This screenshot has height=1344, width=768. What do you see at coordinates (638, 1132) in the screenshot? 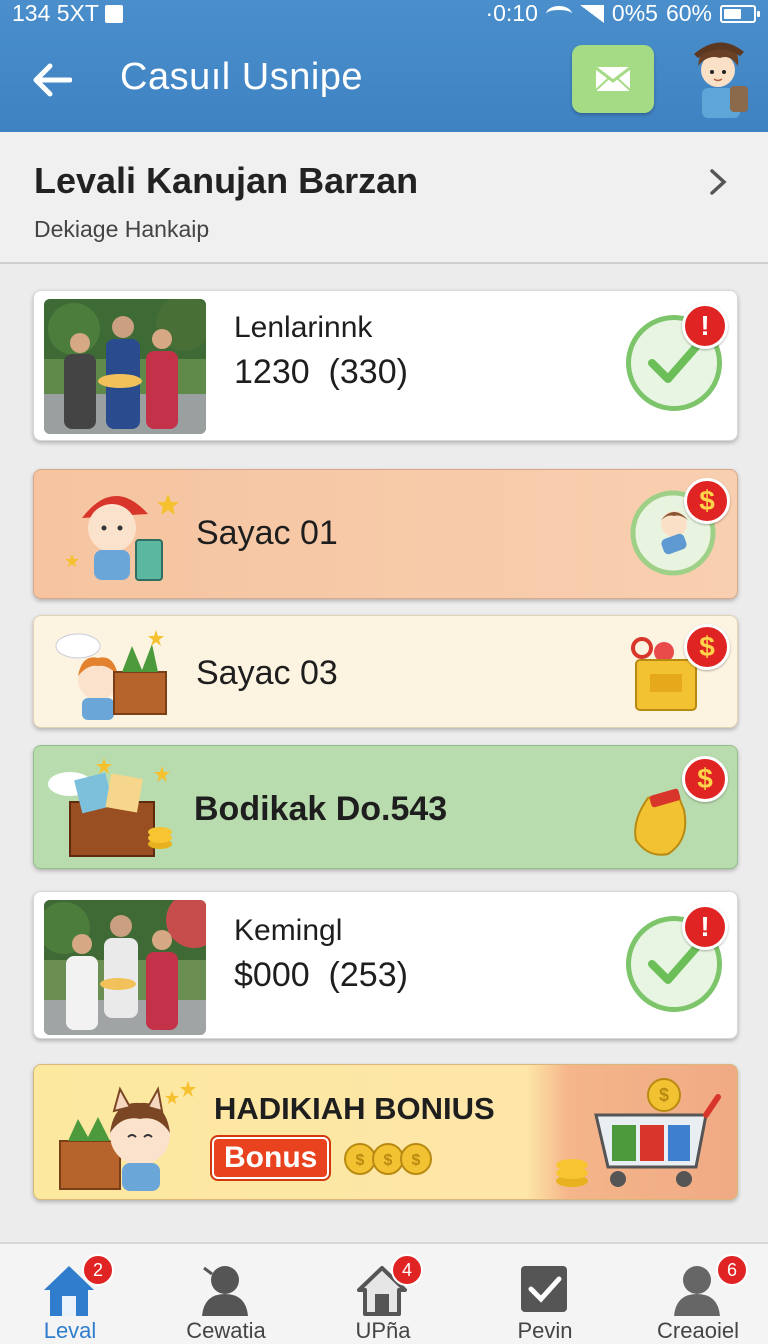
I see `shopping-cart-icon: $` at bounding box center [638, 1132].